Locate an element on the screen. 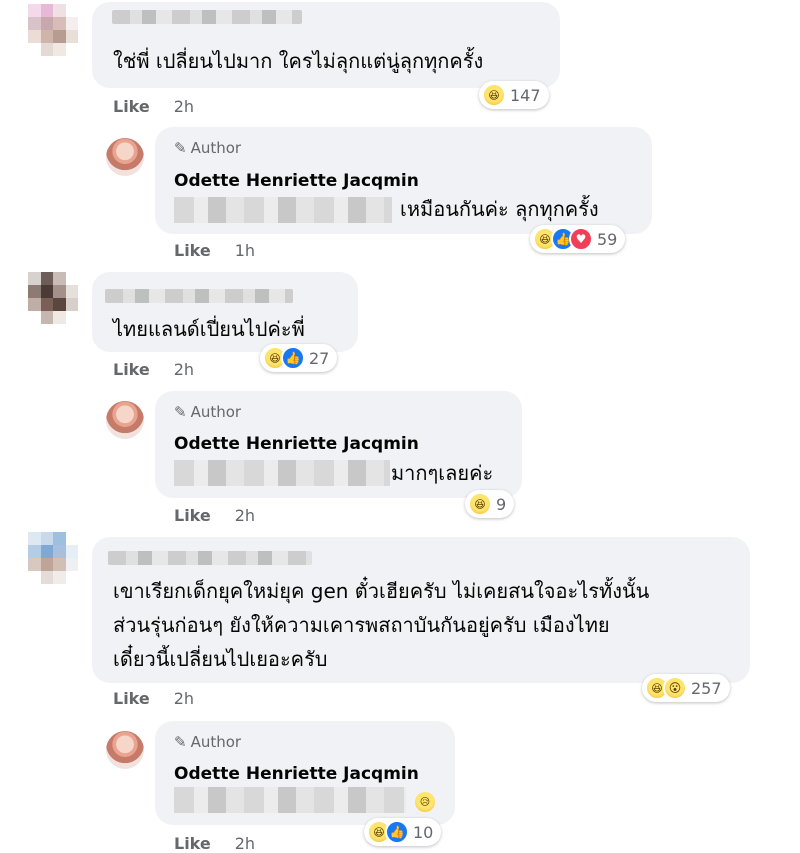 This screenshot has height=853, width=800. reaction-count: 147 is located at coordinates (525, 95).